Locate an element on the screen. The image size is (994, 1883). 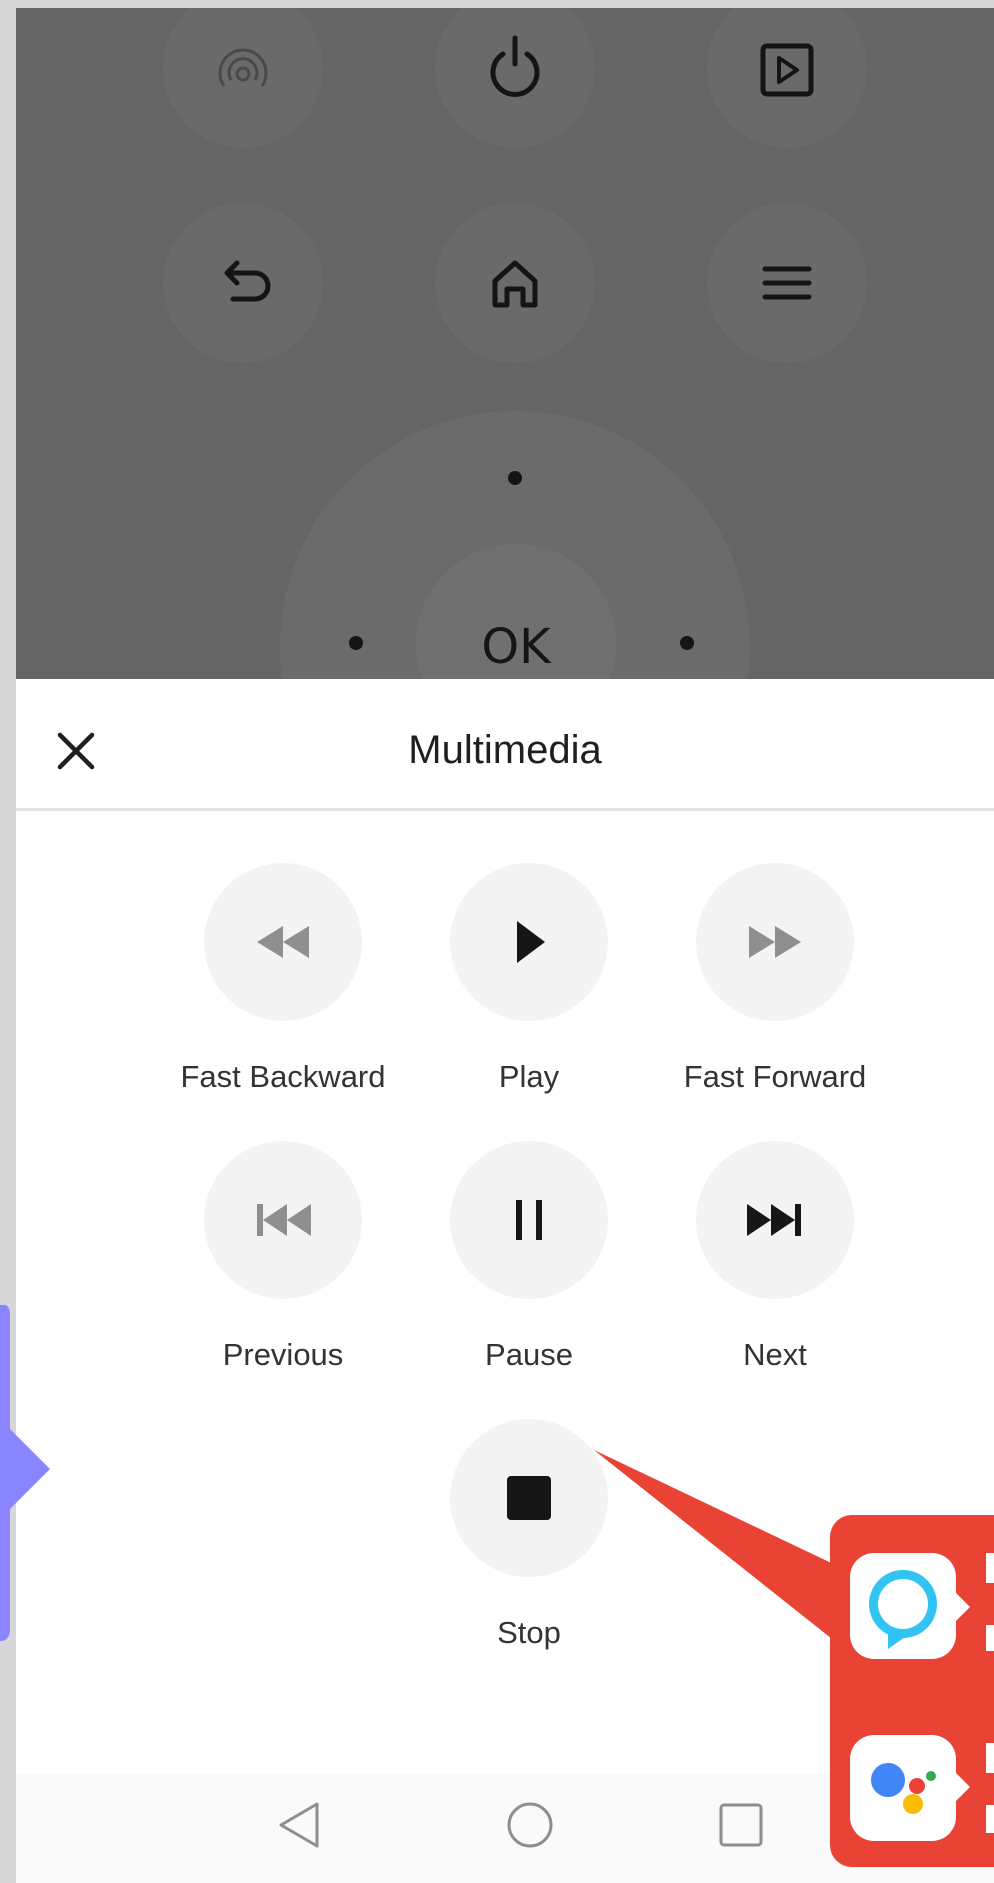
play-icon is located at coordinates (531, 942).